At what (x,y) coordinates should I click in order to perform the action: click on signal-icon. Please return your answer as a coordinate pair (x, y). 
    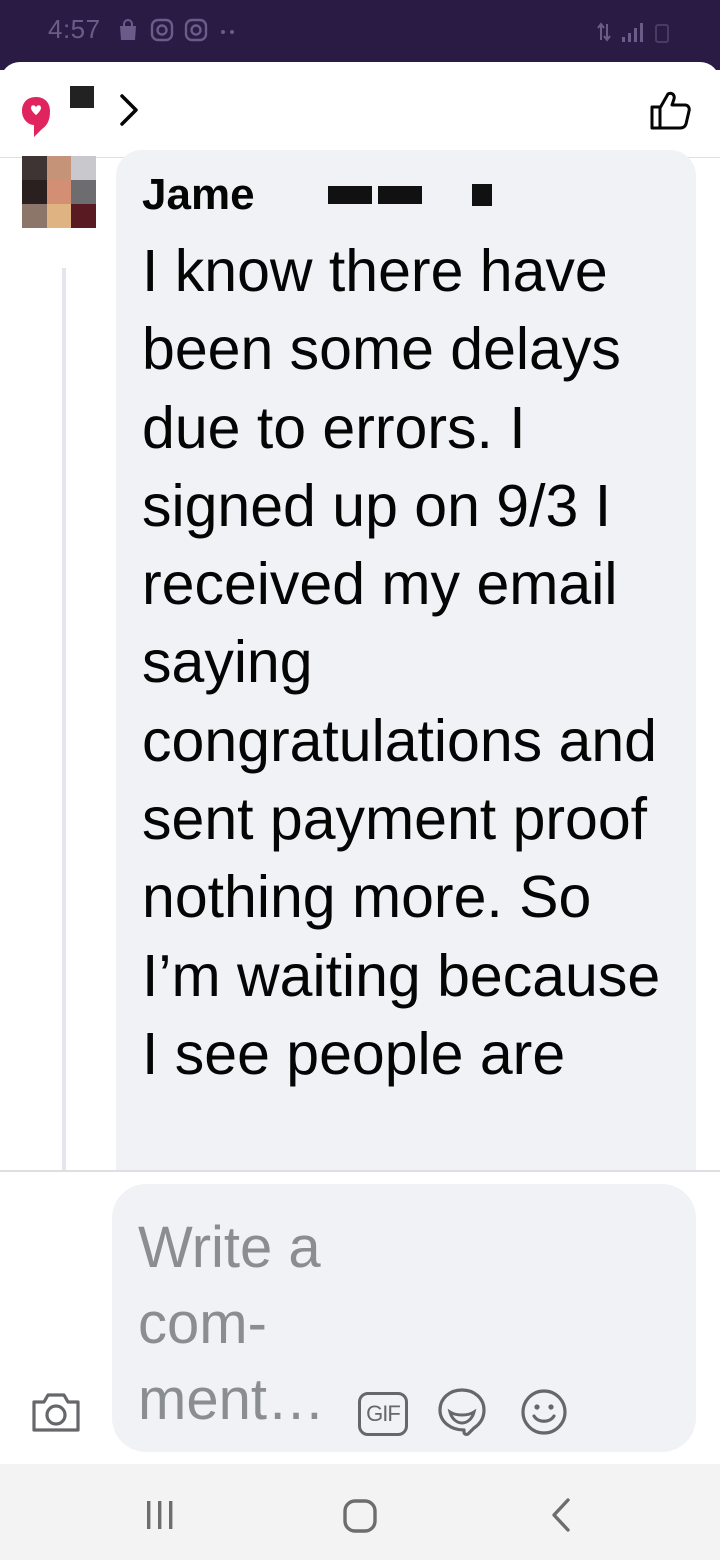
    Looking at the image, I should click on (632, 32).